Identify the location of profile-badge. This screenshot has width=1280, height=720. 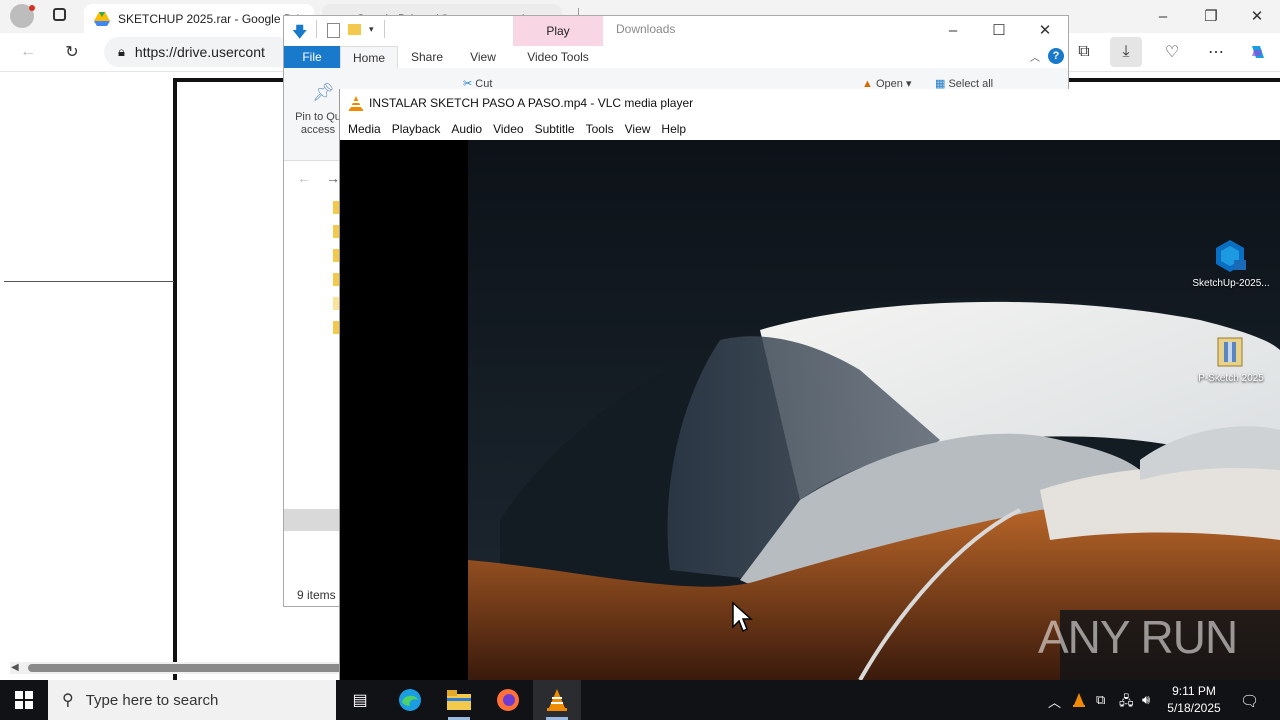
(32, 8).